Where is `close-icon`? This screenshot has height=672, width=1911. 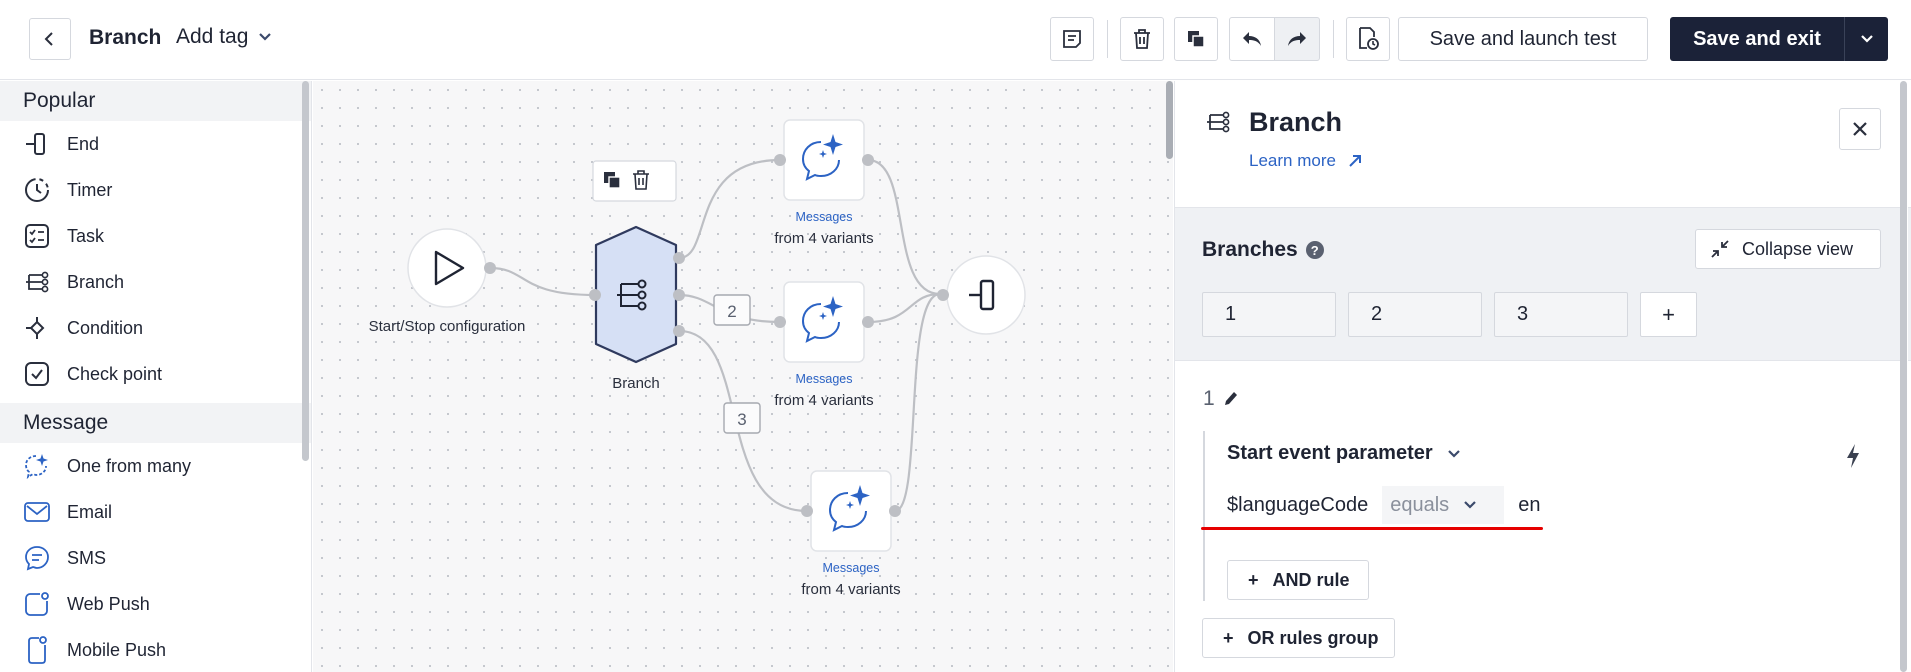
close-icon is located at coordinates (1860, 129).